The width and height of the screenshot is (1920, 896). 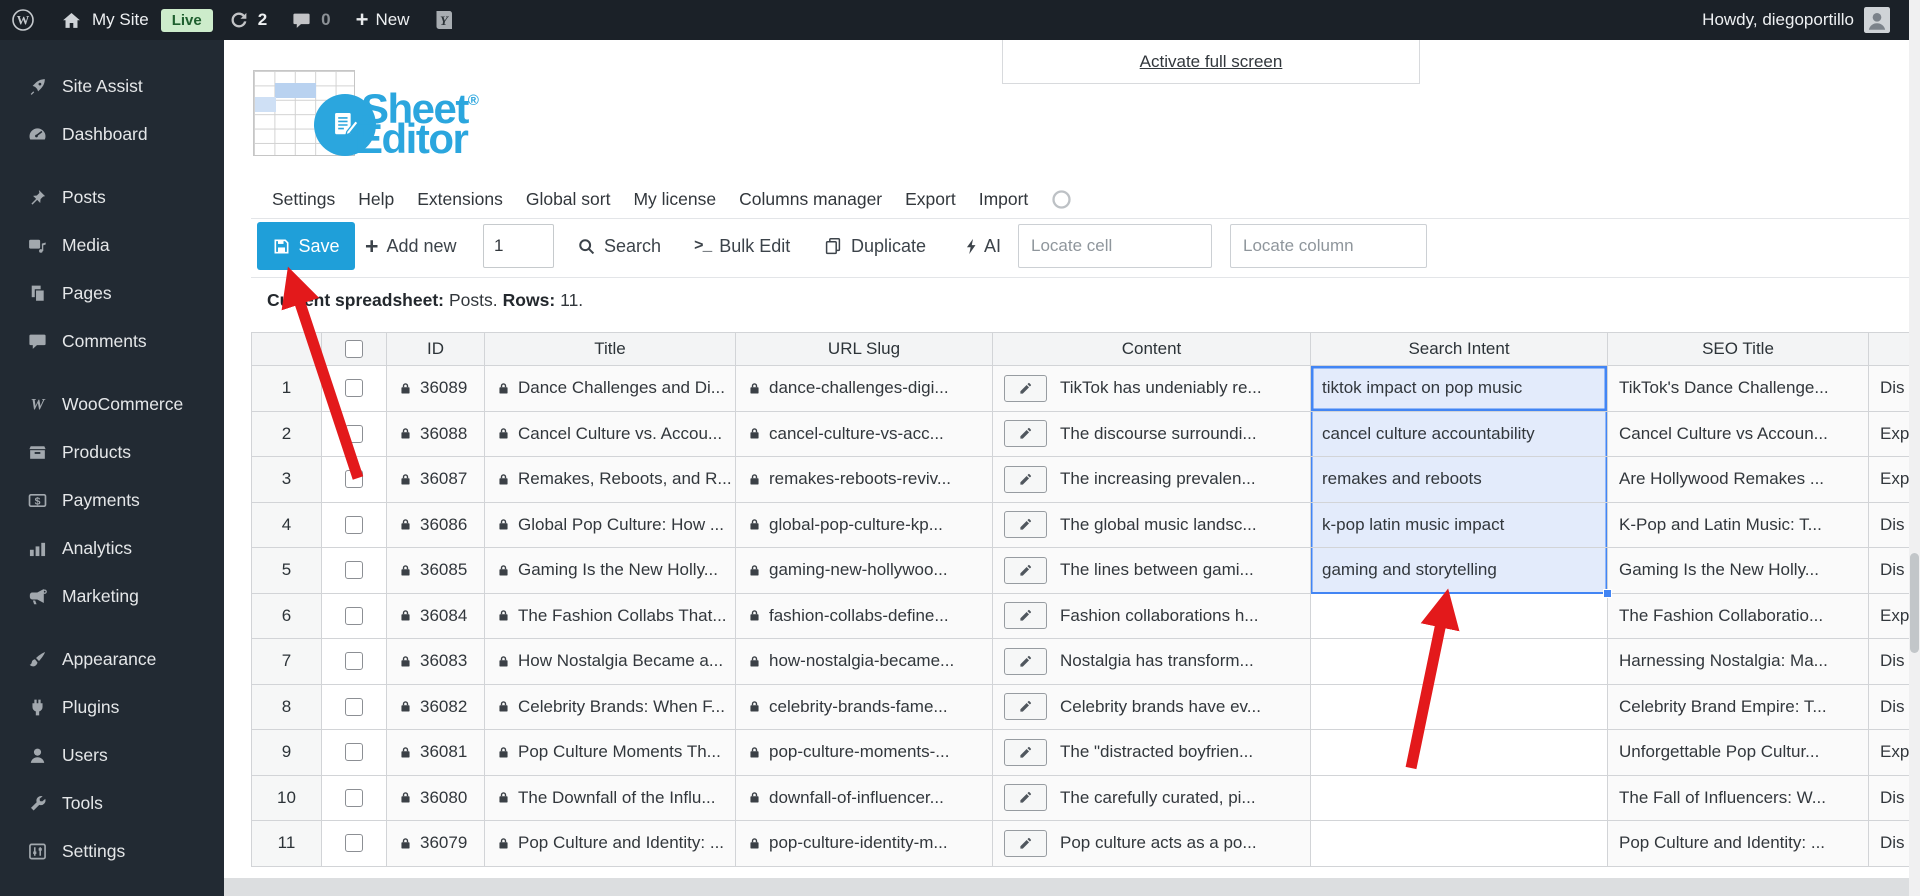 I want to click on locate-column-input, so click(x=1328, y=246).